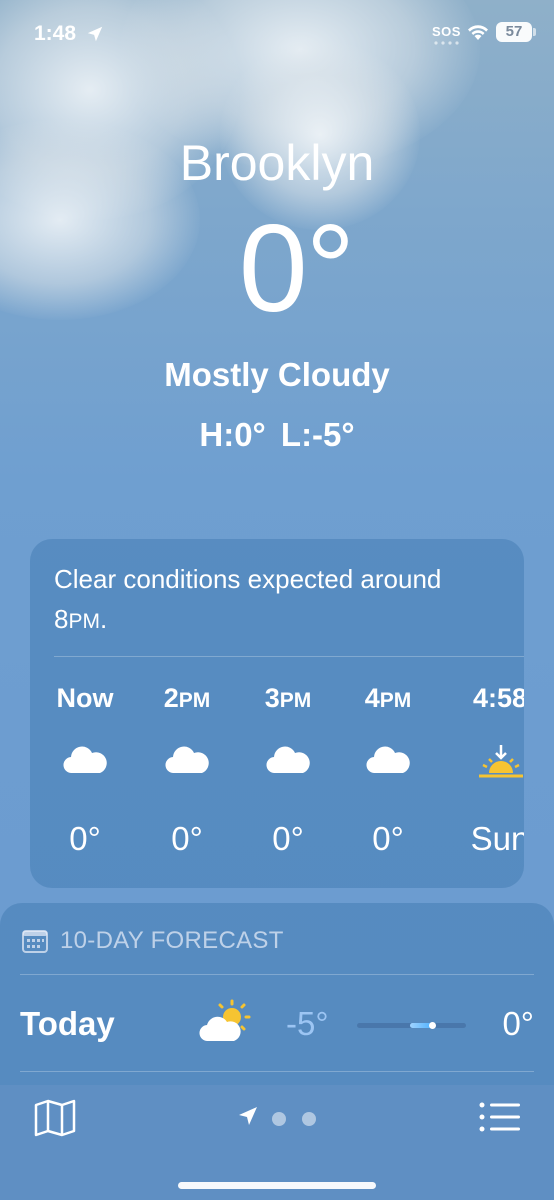  I want to click on day-name: Today, so click(67, 1023).